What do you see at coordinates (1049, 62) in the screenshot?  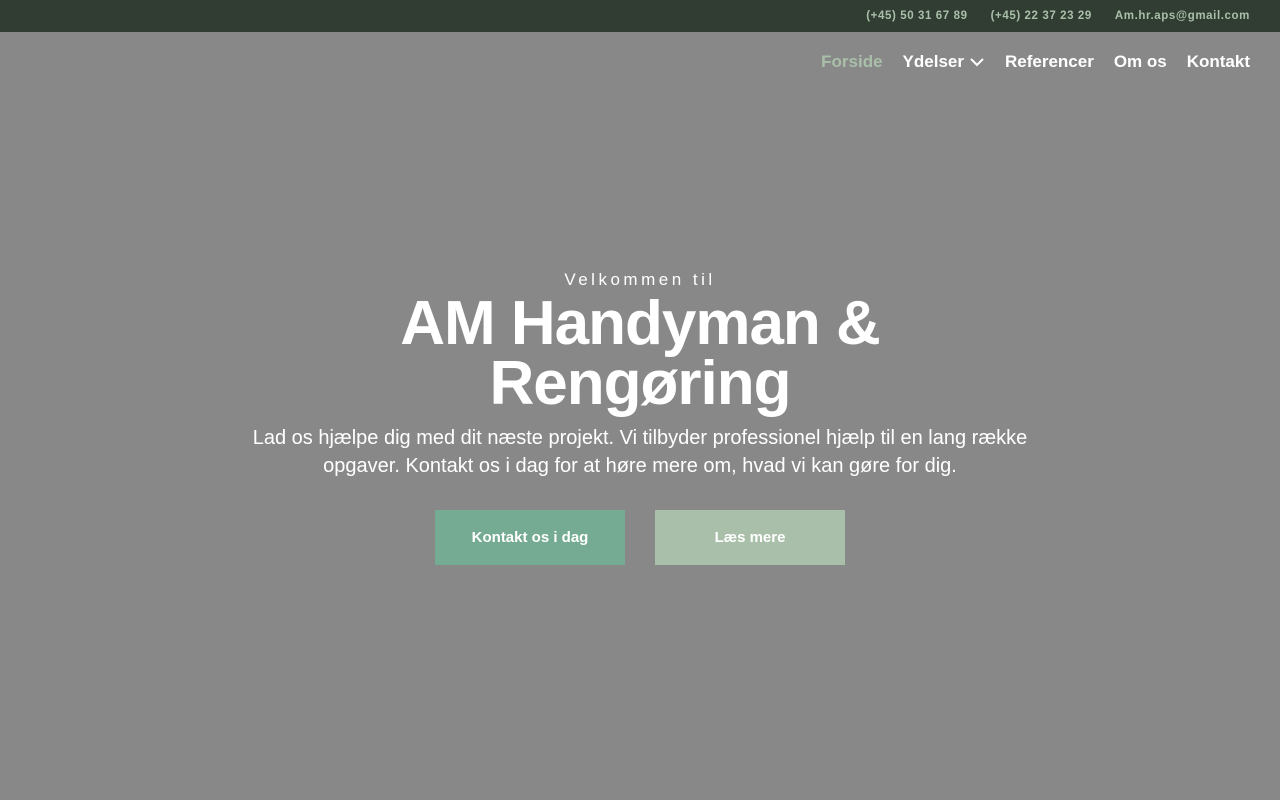 I see `nav-item-referencer: Referencer` at bounding box center [1049, 62].